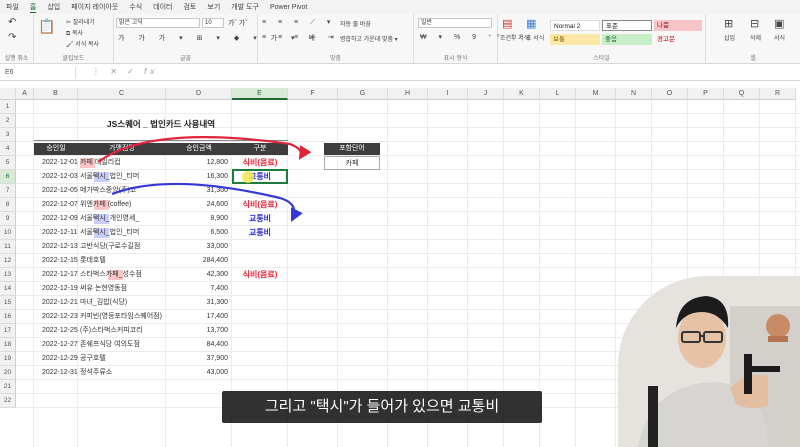 The height and width of the screenshot is (447, 800). What do you see at coordinates (742, 94) in the screenshot?
I see `column-header: Q` at bounding box center [742, 94].